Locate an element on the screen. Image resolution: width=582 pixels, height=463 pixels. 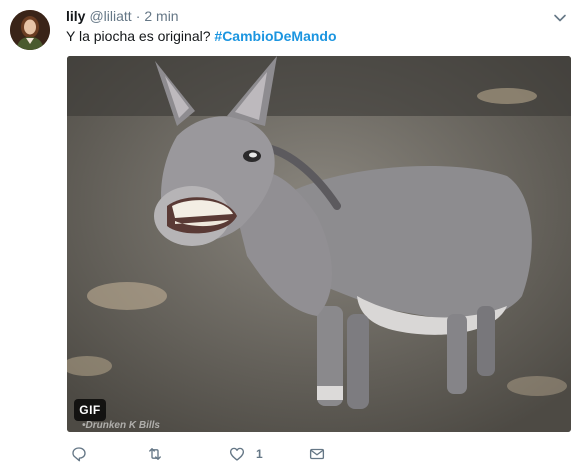
direct-message-button is located at coordinates (322, 453).